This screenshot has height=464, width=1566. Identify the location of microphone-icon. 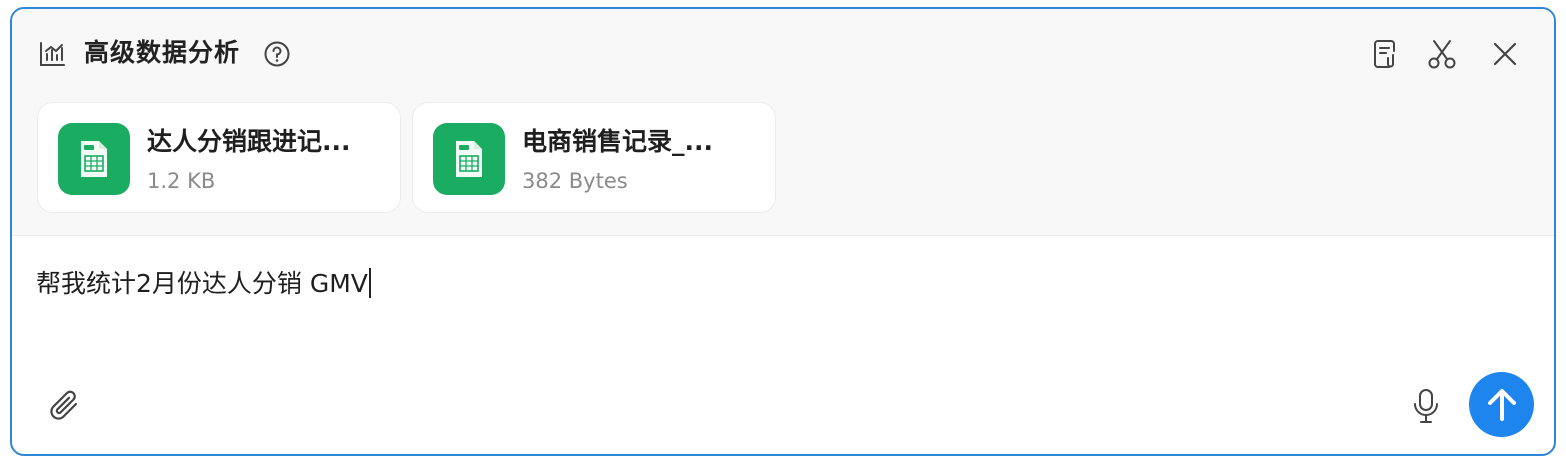
(1426, 406).